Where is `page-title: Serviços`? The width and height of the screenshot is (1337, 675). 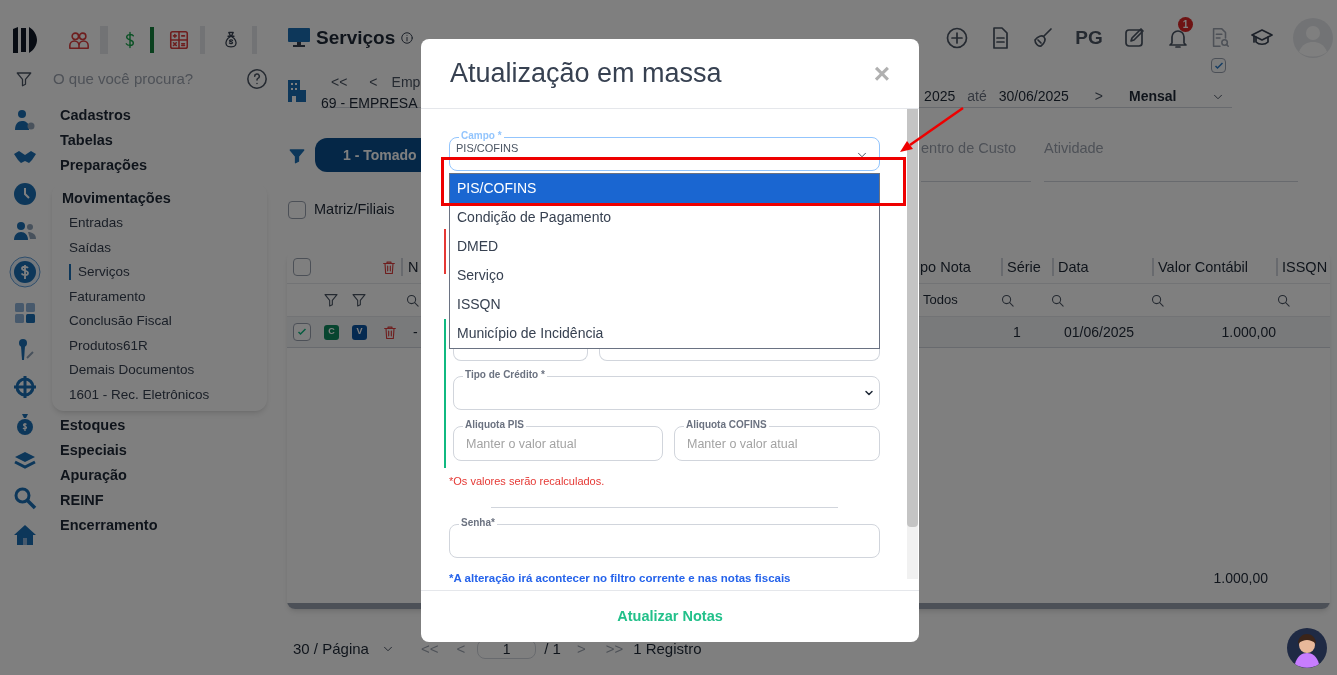 page-title: Serviços is located at coordinates (356, 37).